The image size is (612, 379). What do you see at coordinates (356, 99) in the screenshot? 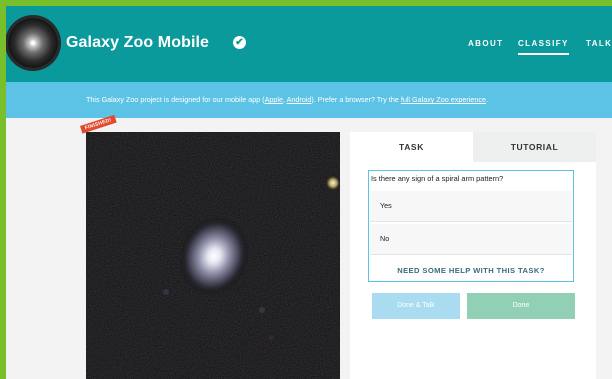
I see `banner-text-middle: ). Prefer a browser? Try the` at bounding box center [356, 99].